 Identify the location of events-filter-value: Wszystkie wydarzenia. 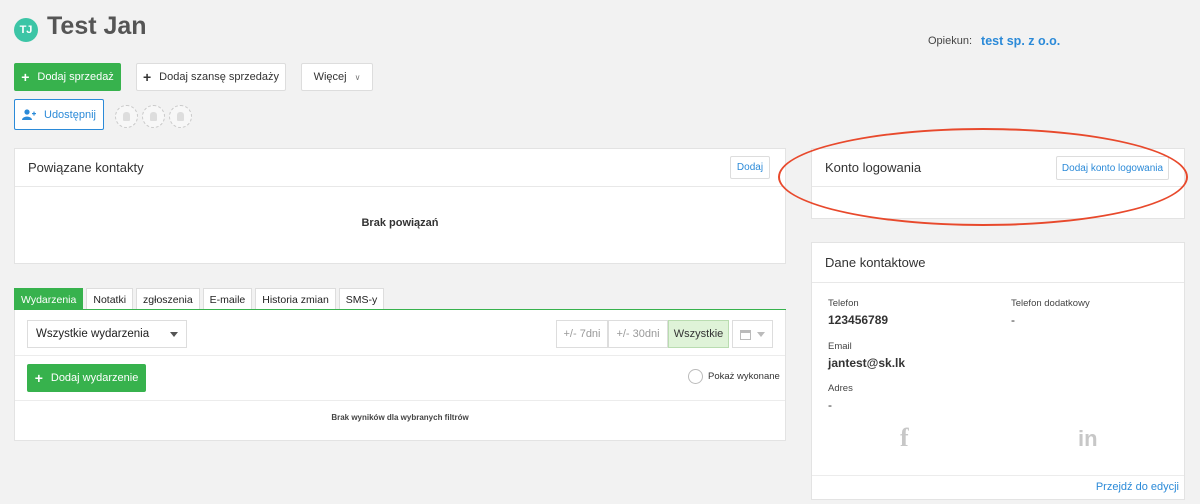
(93, 334).